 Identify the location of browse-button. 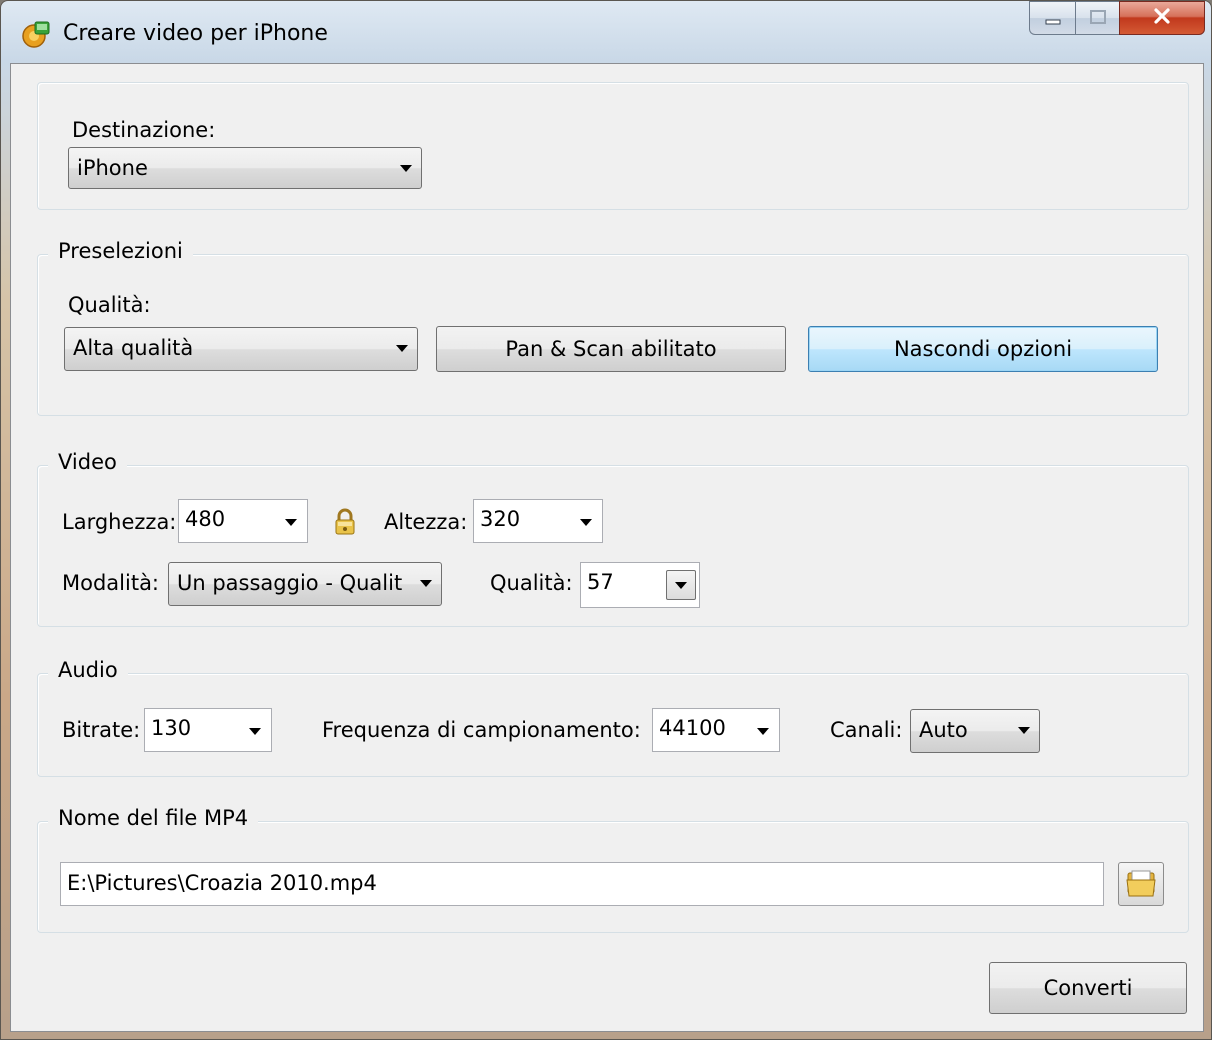
(1141, 884).